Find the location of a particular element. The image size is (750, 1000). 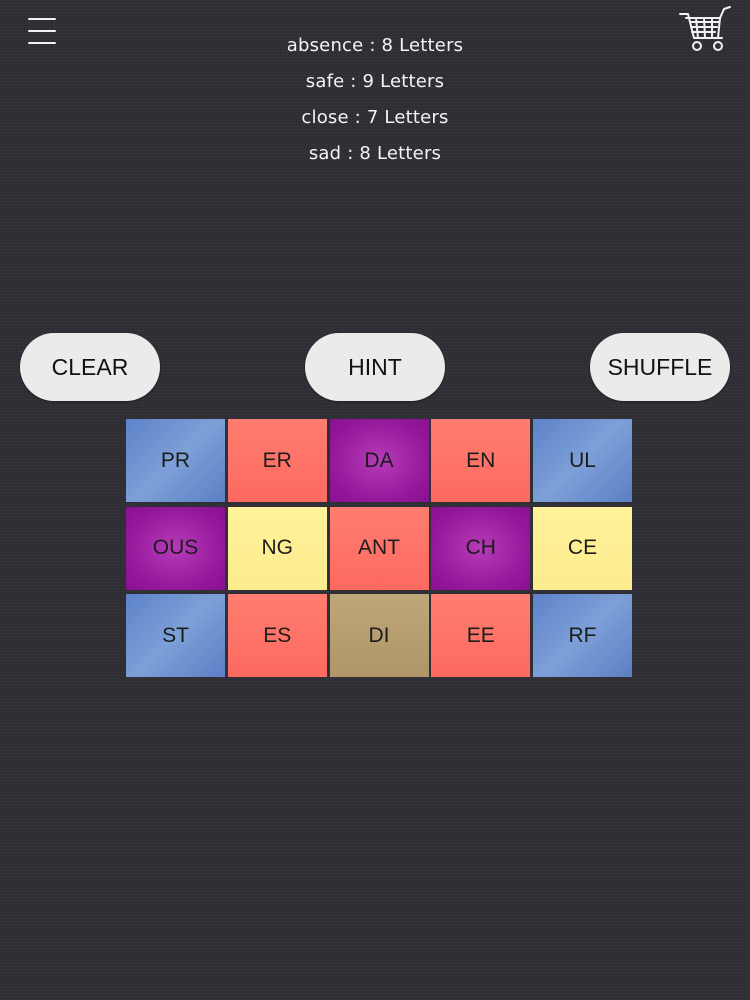

letter-tile: ES is located at coordinates (277, 635).